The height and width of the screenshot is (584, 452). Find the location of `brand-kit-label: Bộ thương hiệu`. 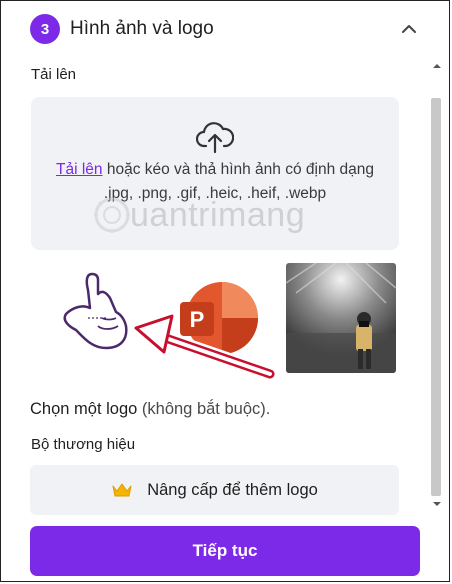

brand-kit-label: Bộ thương hiệu is located at coordinates (83, 444).